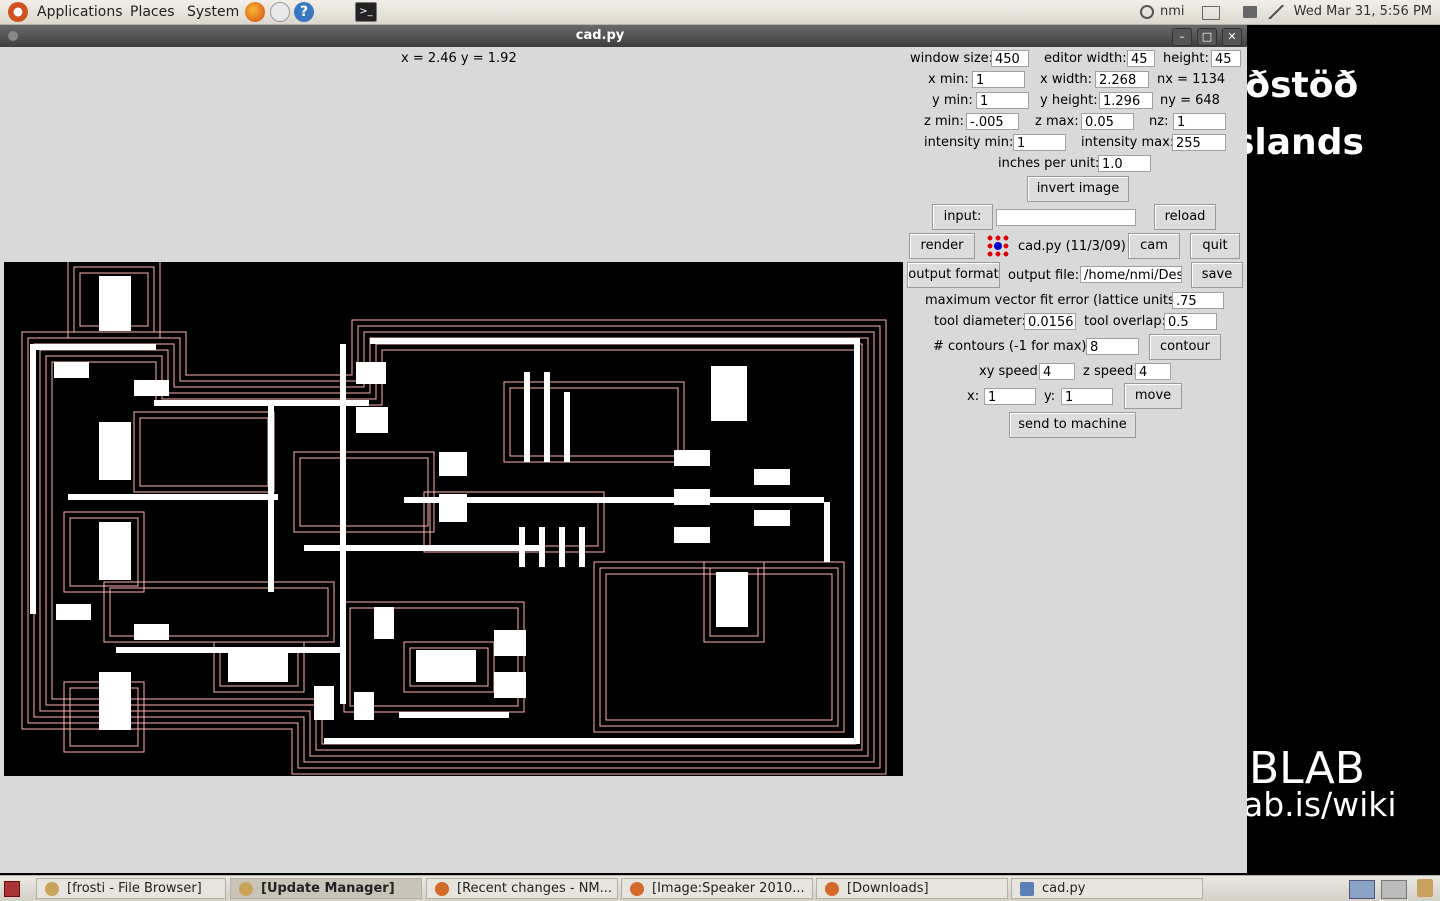 Image resolution: width=1440 pixels, height=901 pixels. I want to click on nz-label: nz:, so click(1159, 121).